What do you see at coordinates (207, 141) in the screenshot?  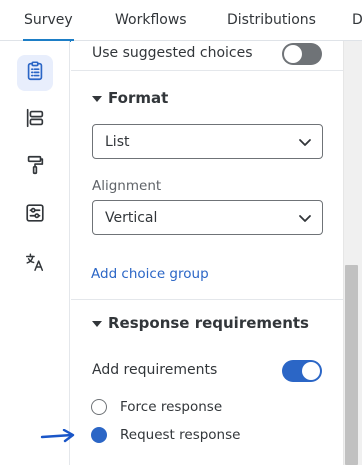 I see `format-select: List` at bounding box center [207, 141].